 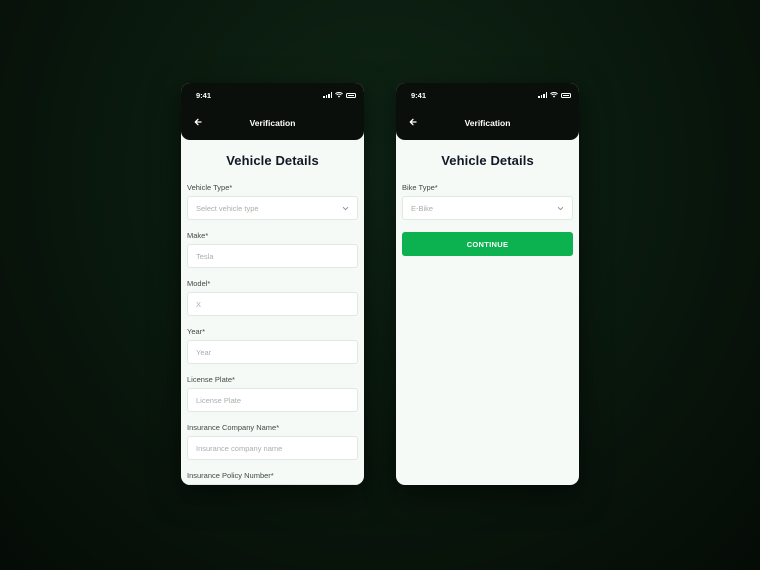 I want to click on model-input: X, so click(x=272, y=304).